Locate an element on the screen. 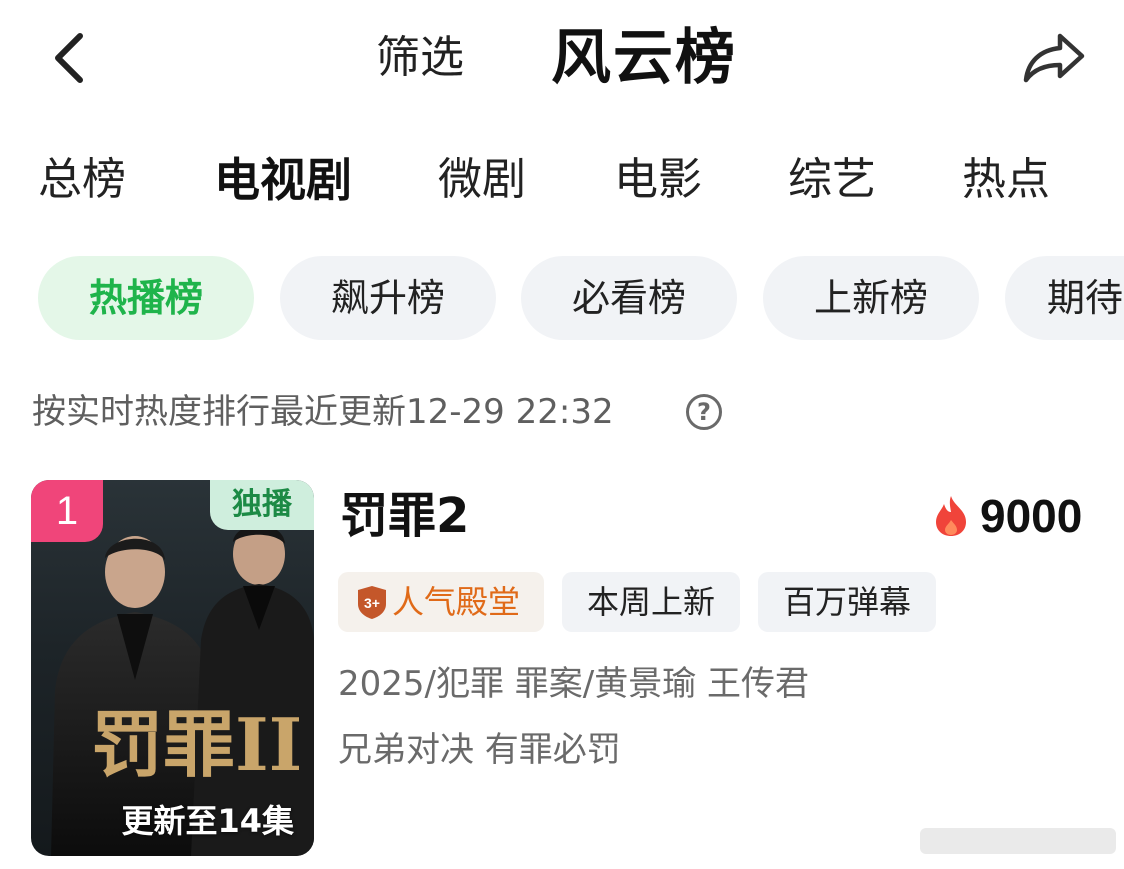 This screenshot has height=869, width=1124. heat-value: 9000 is located at coordinates (1031, 516).